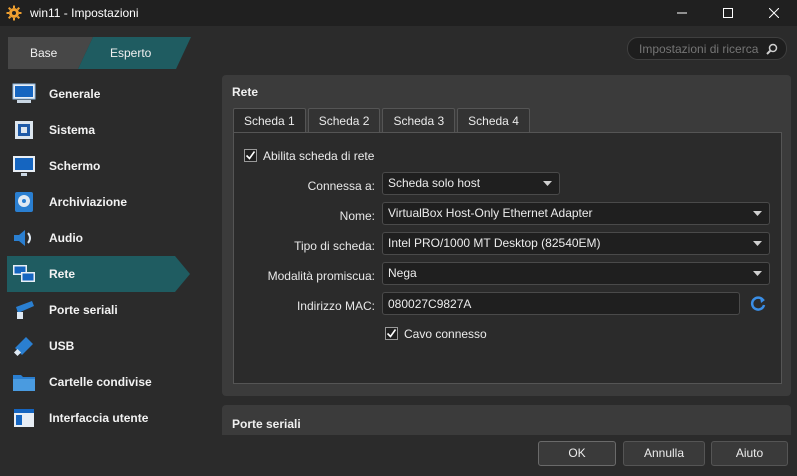 The image size is (797, 476). Describe the element at coordinates (561, 303) in the screenshot. I see `mac-address-input` at that location.